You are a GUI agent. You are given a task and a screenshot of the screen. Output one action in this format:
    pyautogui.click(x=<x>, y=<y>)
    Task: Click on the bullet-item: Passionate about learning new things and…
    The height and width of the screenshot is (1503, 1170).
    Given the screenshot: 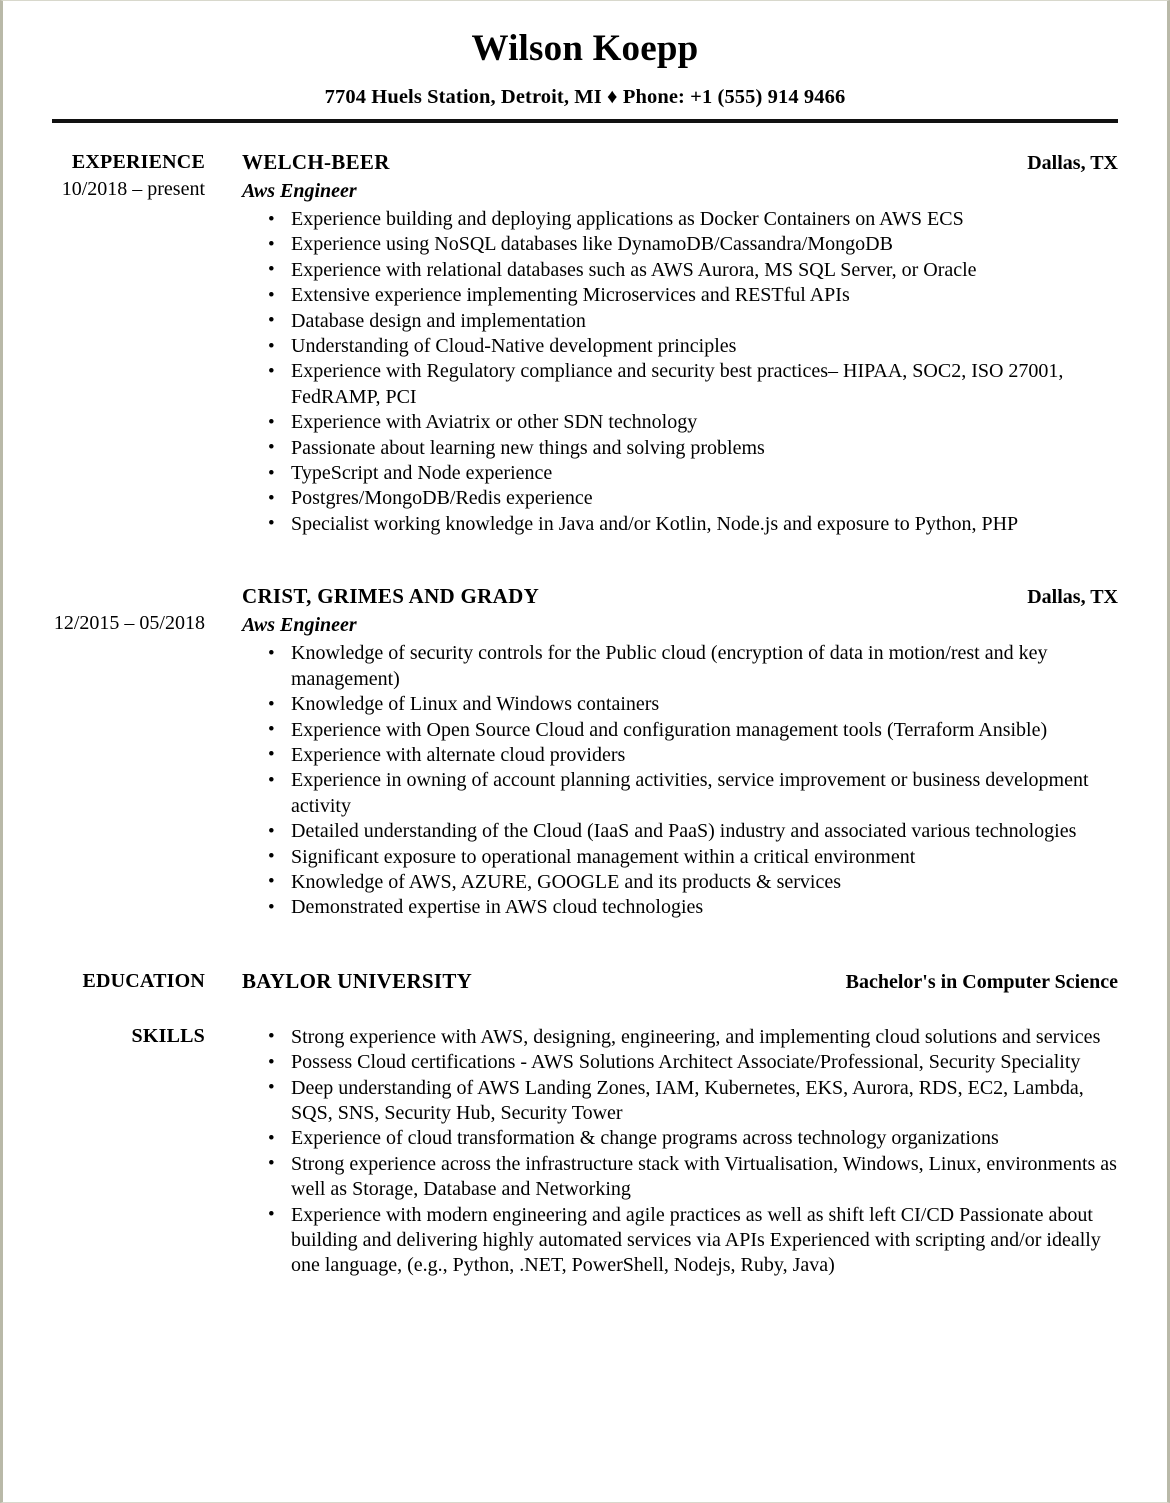 What is the action you would take?
    pyautogui.click(x=689, y=448)
    